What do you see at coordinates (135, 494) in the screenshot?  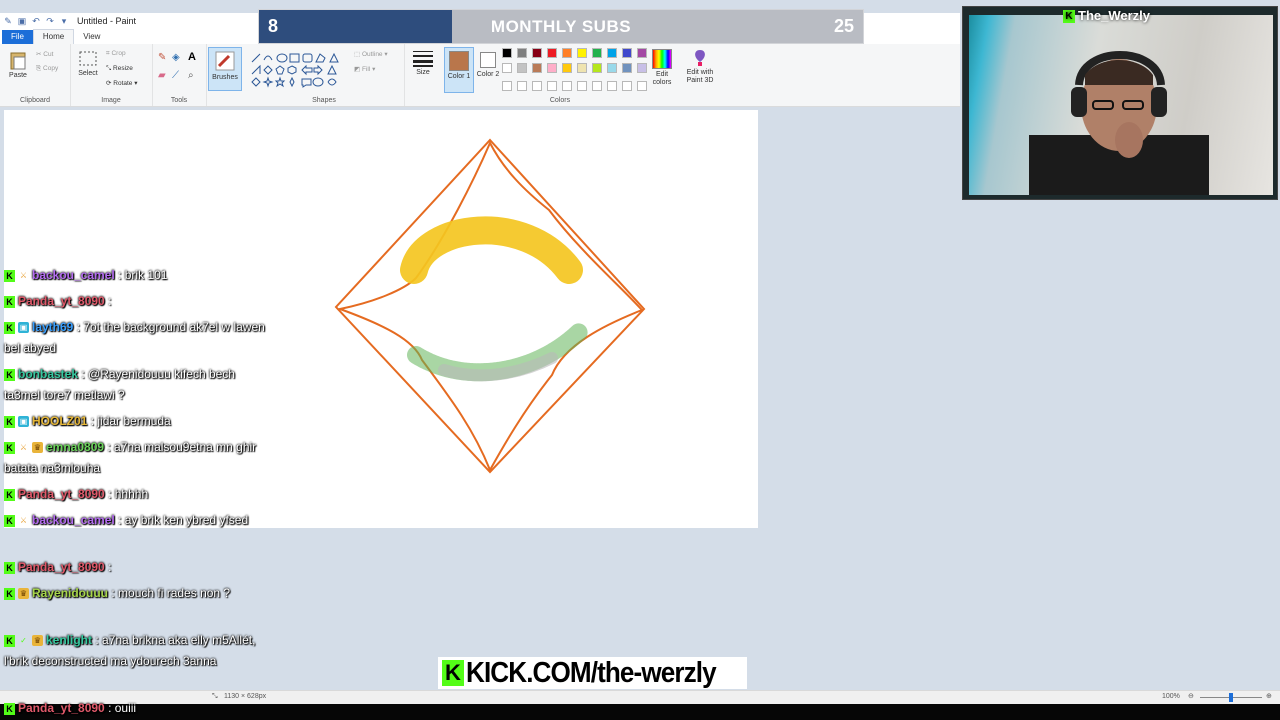 I see `chat-message: K Panda_yt_8090 : hhhhh` at bounding box center [135, 494].